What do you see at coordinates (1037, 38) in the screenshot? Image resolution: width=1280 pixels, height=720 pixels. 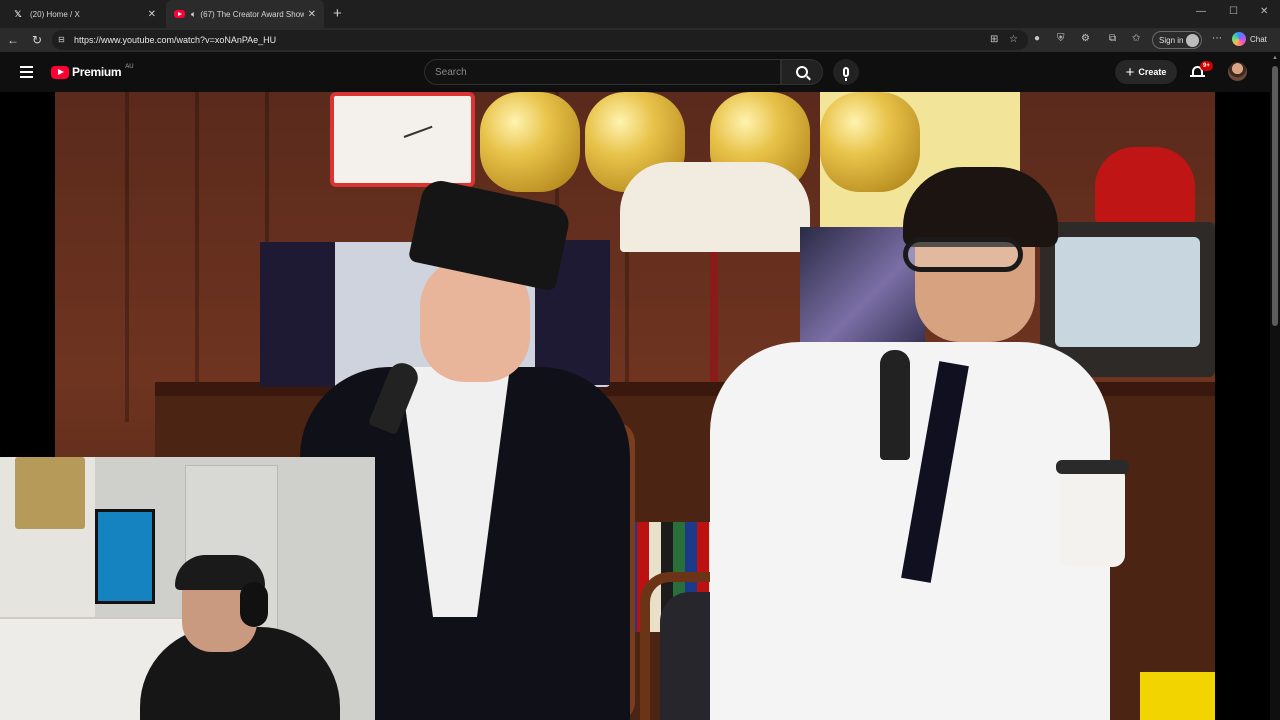 I see `extension-icon: ●` at bounding box center [1037, 38].